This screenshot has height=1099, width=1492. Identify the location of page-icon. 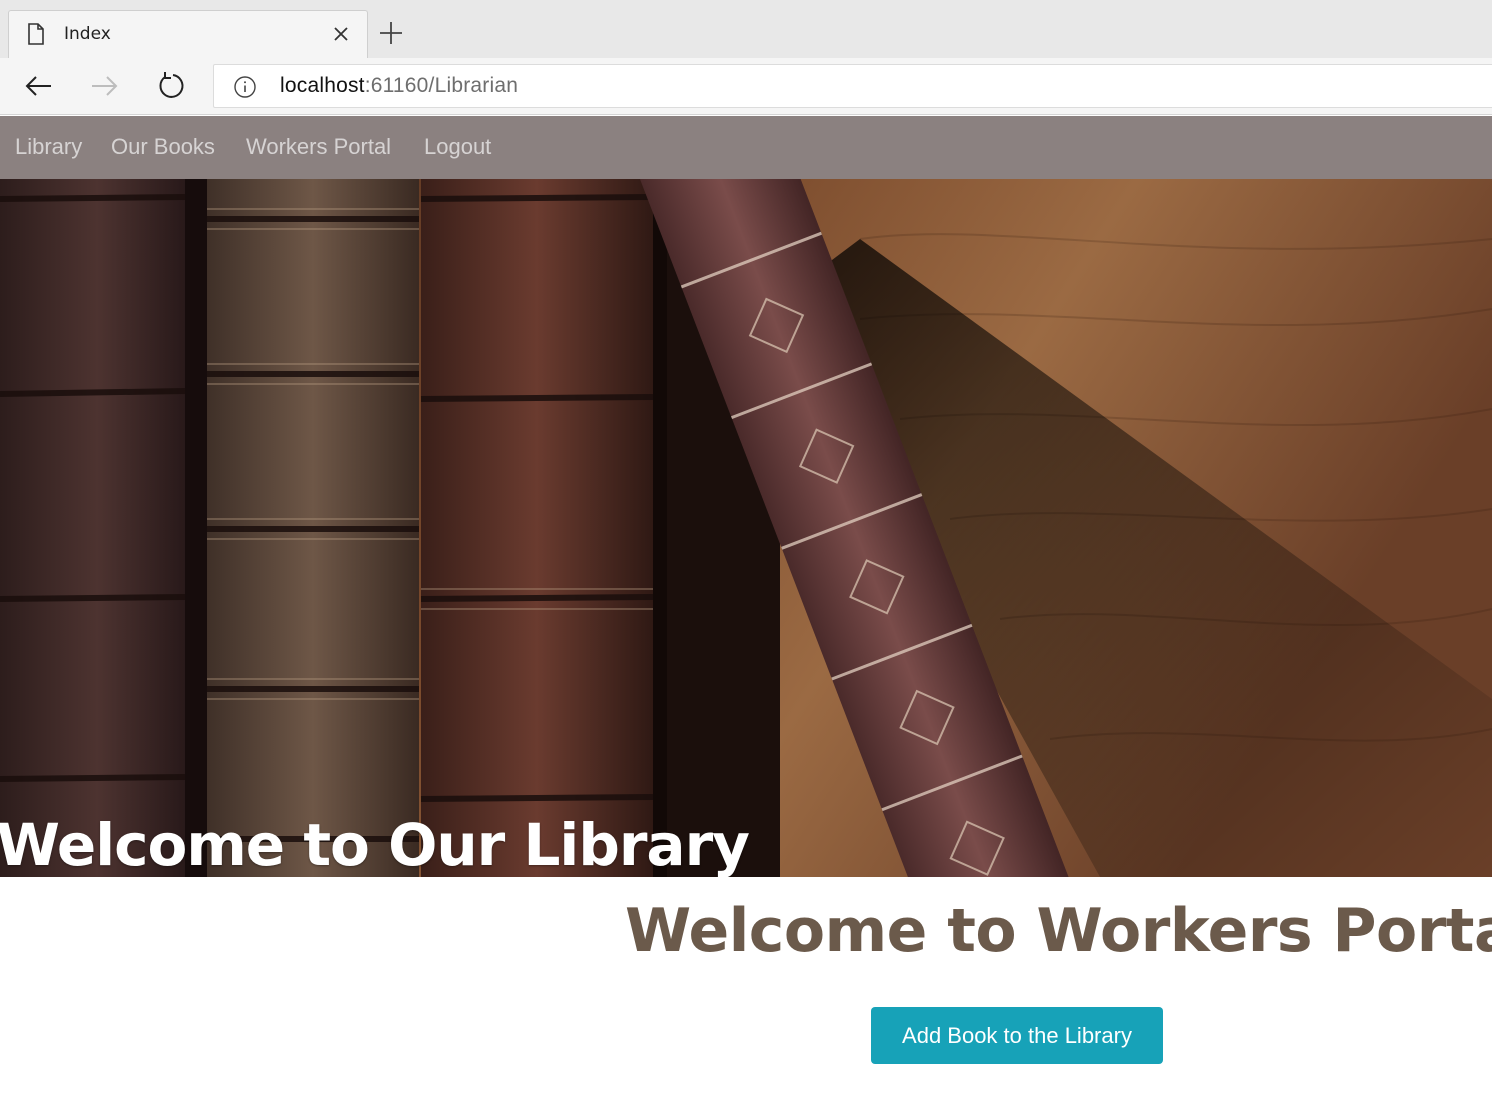
(36, 34).